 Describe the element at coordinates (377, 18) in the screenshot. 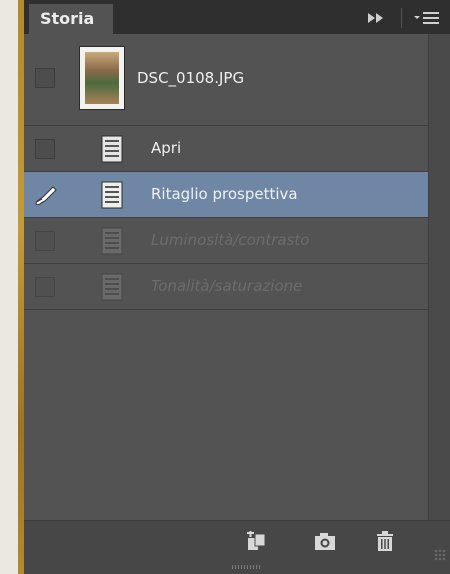

I see `double-chevron-right-icon` at that location.